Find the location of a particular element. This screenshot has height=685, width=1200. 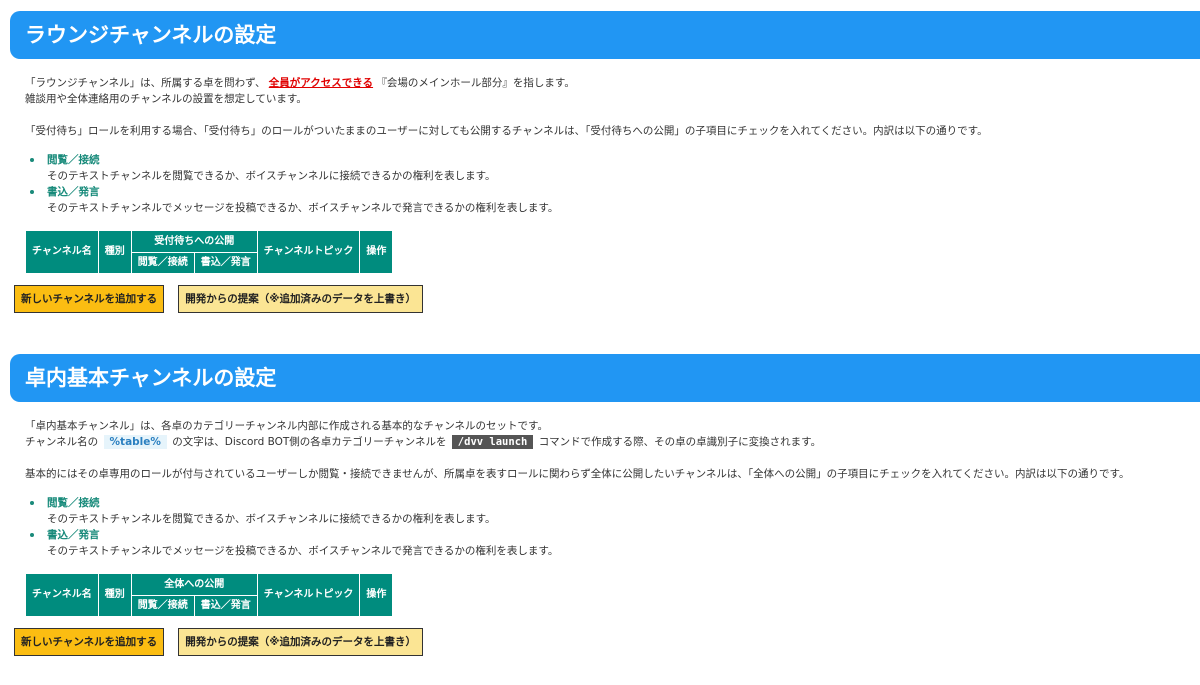

header-public-group: 受付待ちへの公開 is located at coordinates (194, 241).